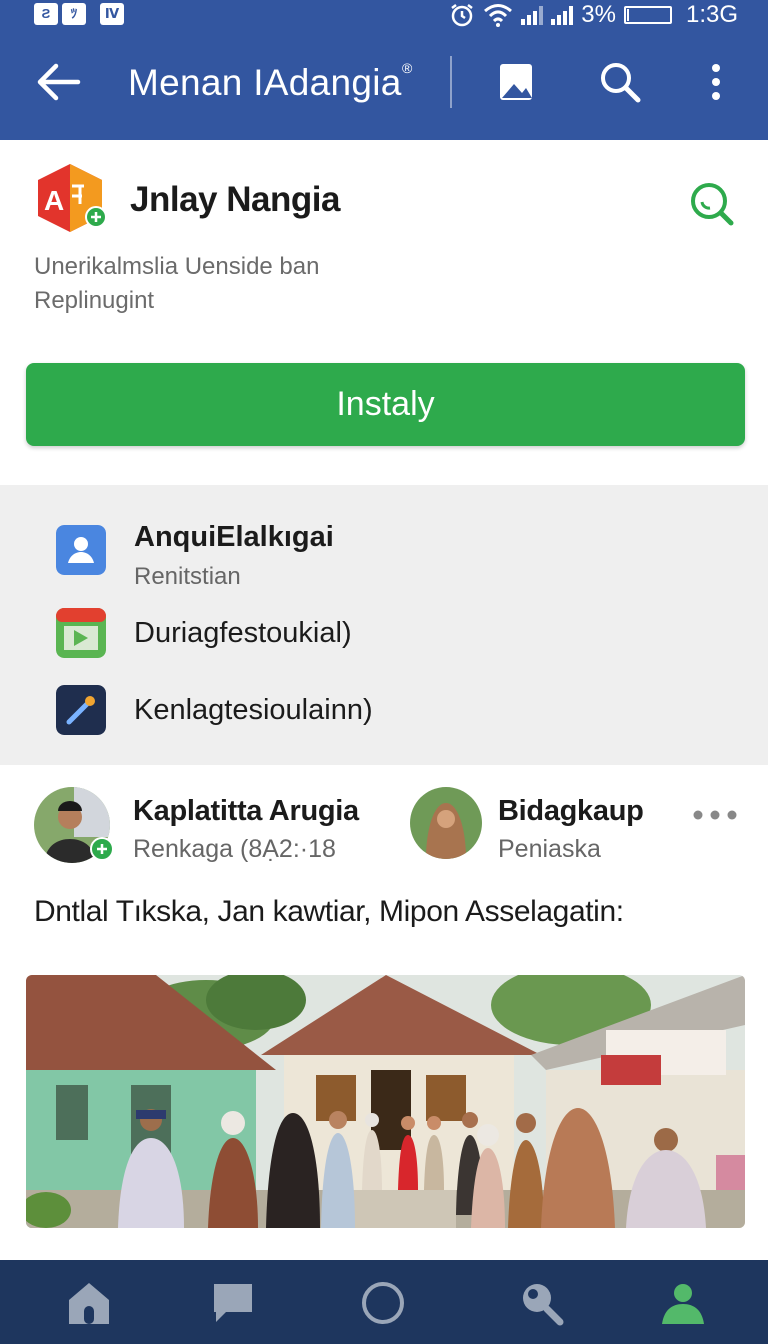 The height and width of the screenshot is (1344, 768). What do you see at coordinates (446, 823) in the screenshot?
I see `avatar` at bounding box center [446, 823].